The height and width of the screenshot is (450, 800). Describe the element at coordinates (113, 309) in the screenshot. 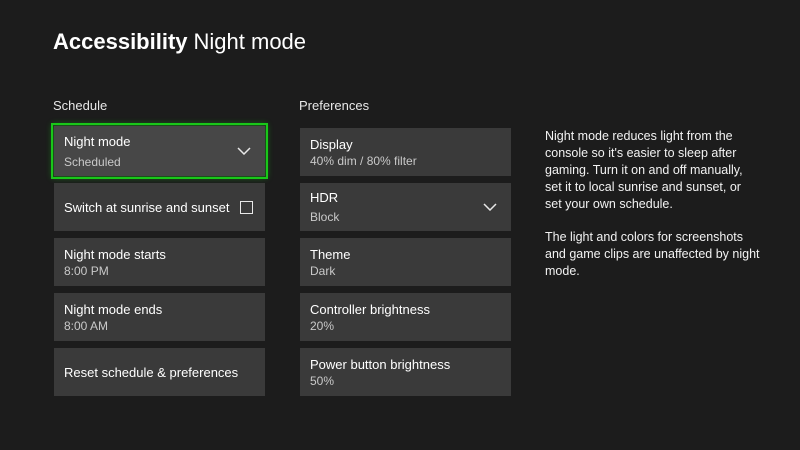

I see `night-mode-ends-label: Night mode ends` at that location.